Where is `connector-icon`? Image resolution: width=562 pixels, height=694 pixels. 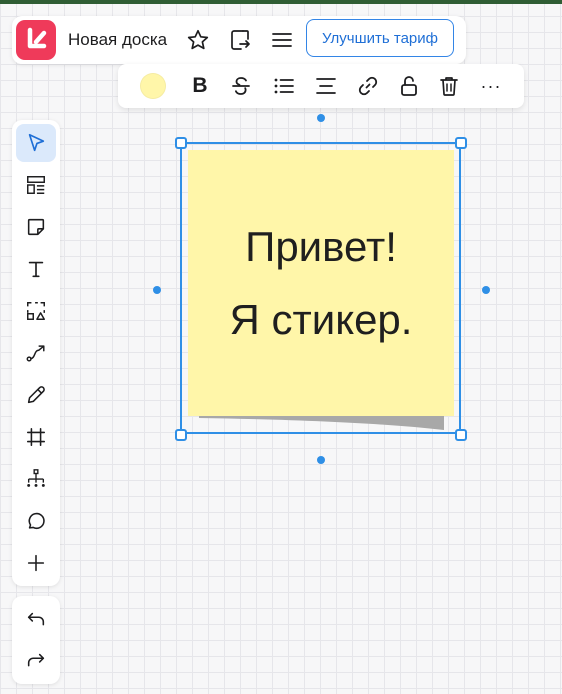 connector-icon is located at coordinates (35, 353).